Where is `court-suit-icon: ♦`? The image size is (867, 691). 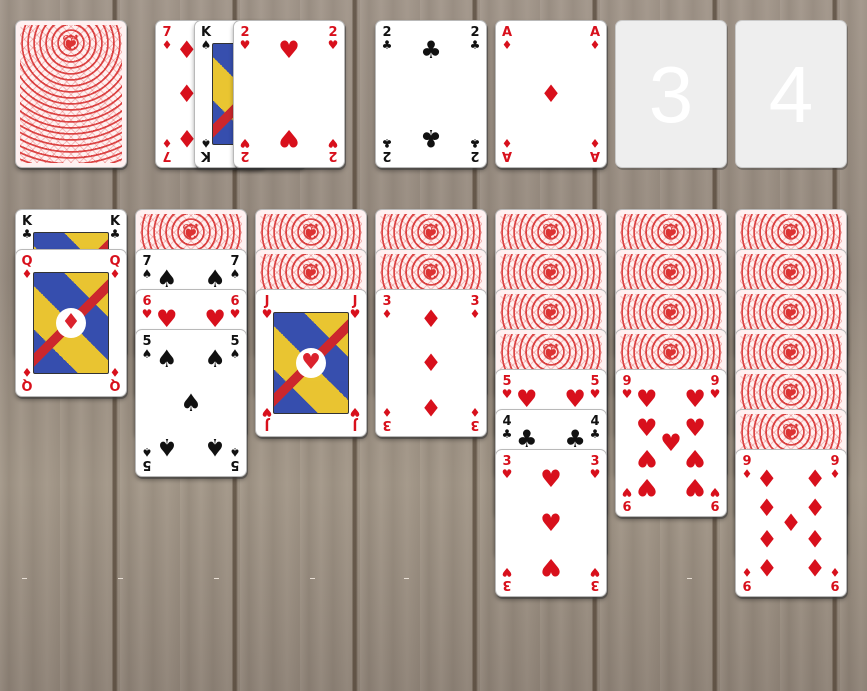
court-suit-icon: ♦ is located at coordinates (71, 323).